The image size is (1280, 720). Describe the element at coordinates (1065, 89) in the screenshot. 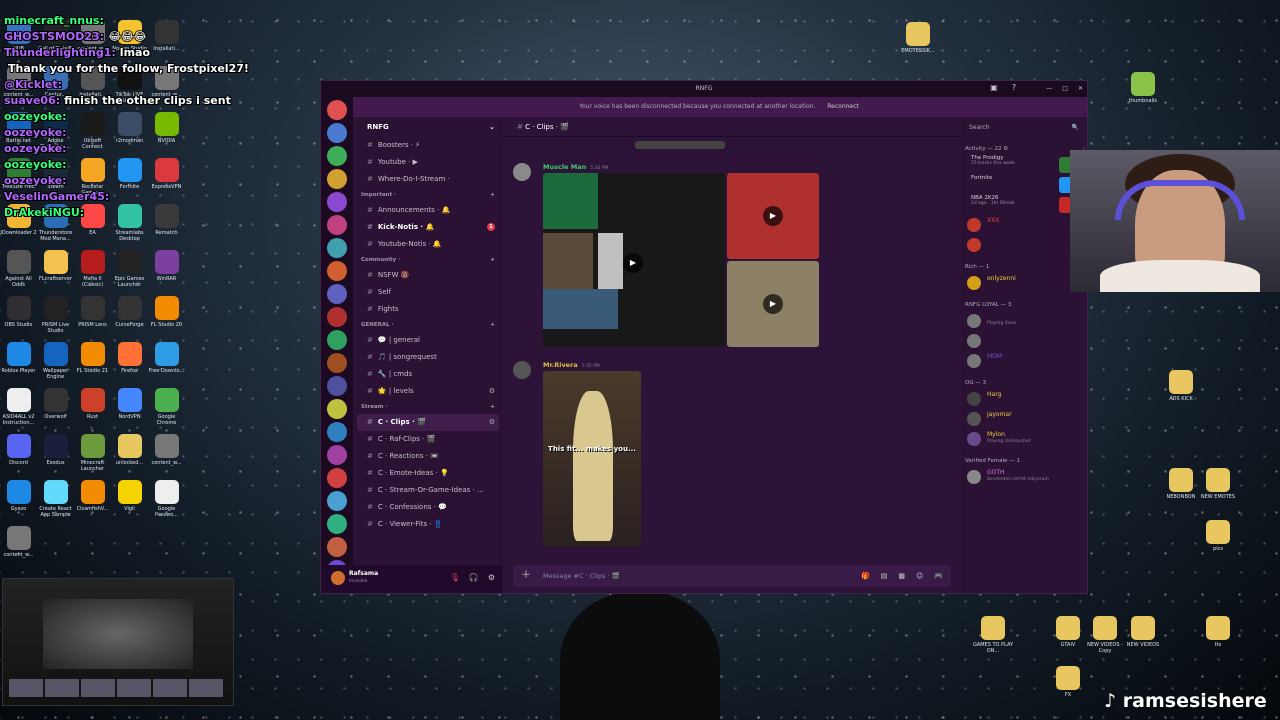

I see `maximize-icon: □` at that location.